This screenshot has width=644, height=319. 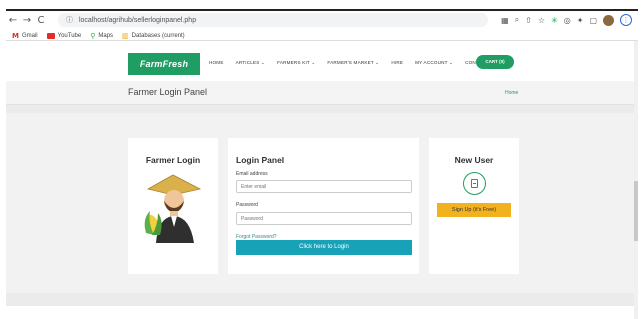 What do you see at coordinates (541, 20) in the screenshot?
I see `bookmark-star-icon: ☆` at bounding box center [541, 20].